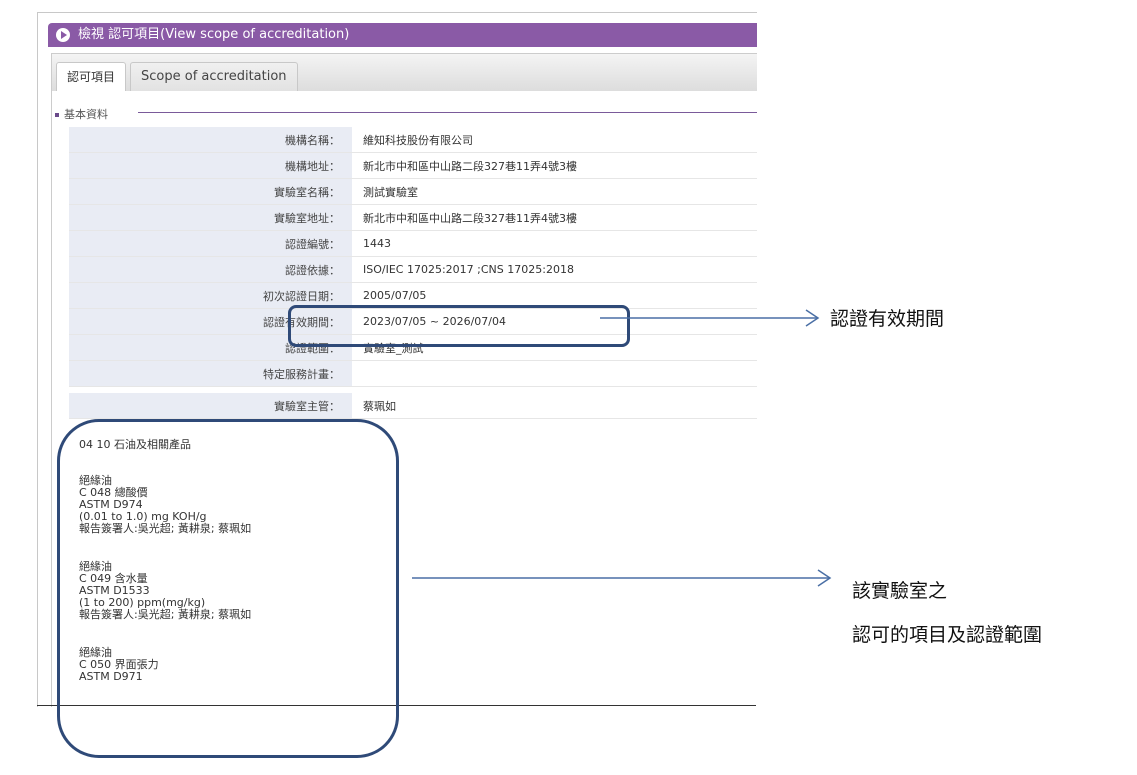  Describe the element at coordinates (622, 578) in the screenshot. I see `scope-arrow` at that location.